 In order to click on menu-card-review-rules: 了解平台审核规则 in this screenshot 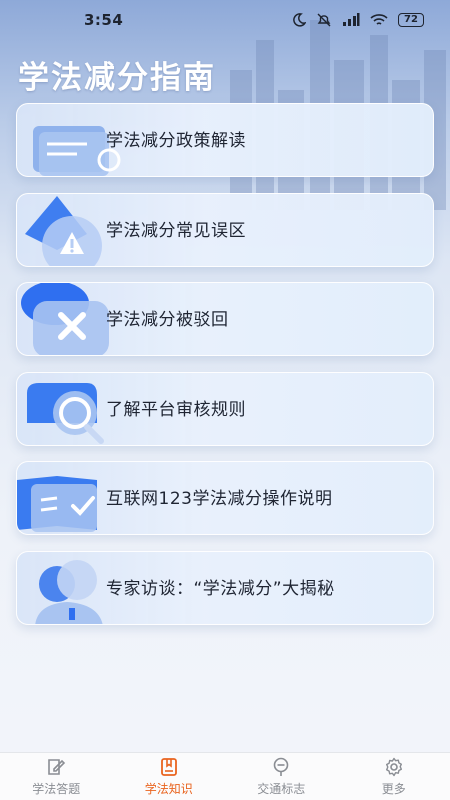, I will do `click(225, 408)`.